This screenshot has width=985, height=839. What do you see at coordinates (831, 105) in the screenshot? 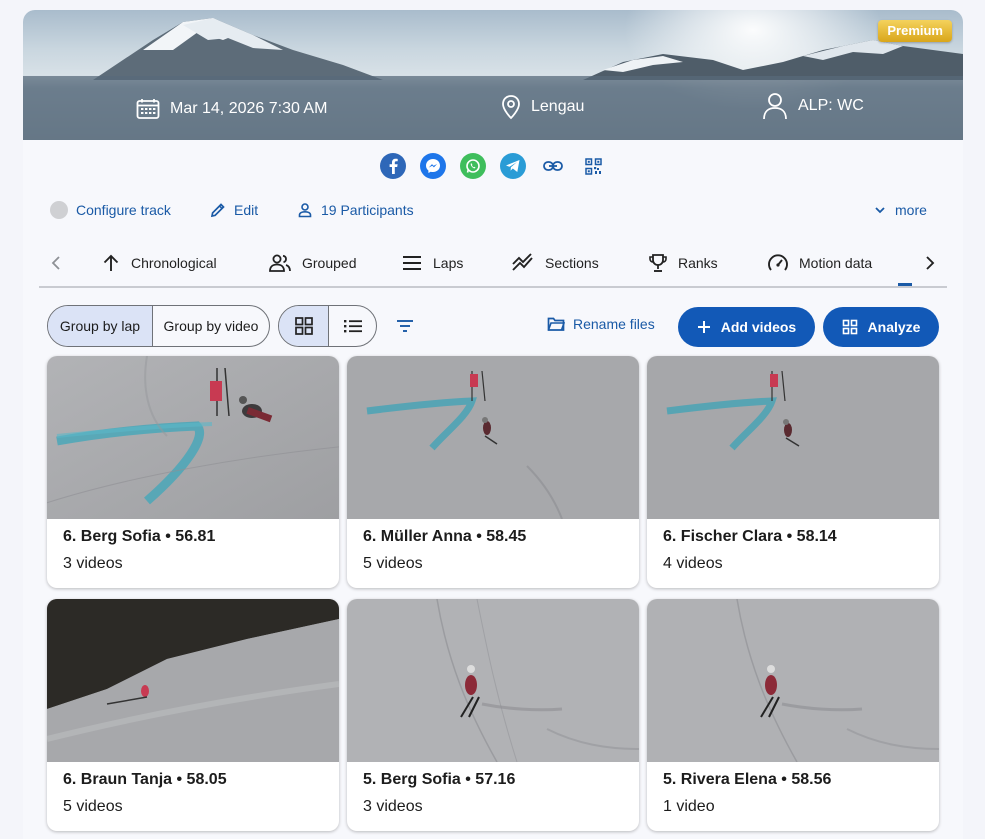
I see `event-category-text: ALP: WC` at bounding box center [831, 105].